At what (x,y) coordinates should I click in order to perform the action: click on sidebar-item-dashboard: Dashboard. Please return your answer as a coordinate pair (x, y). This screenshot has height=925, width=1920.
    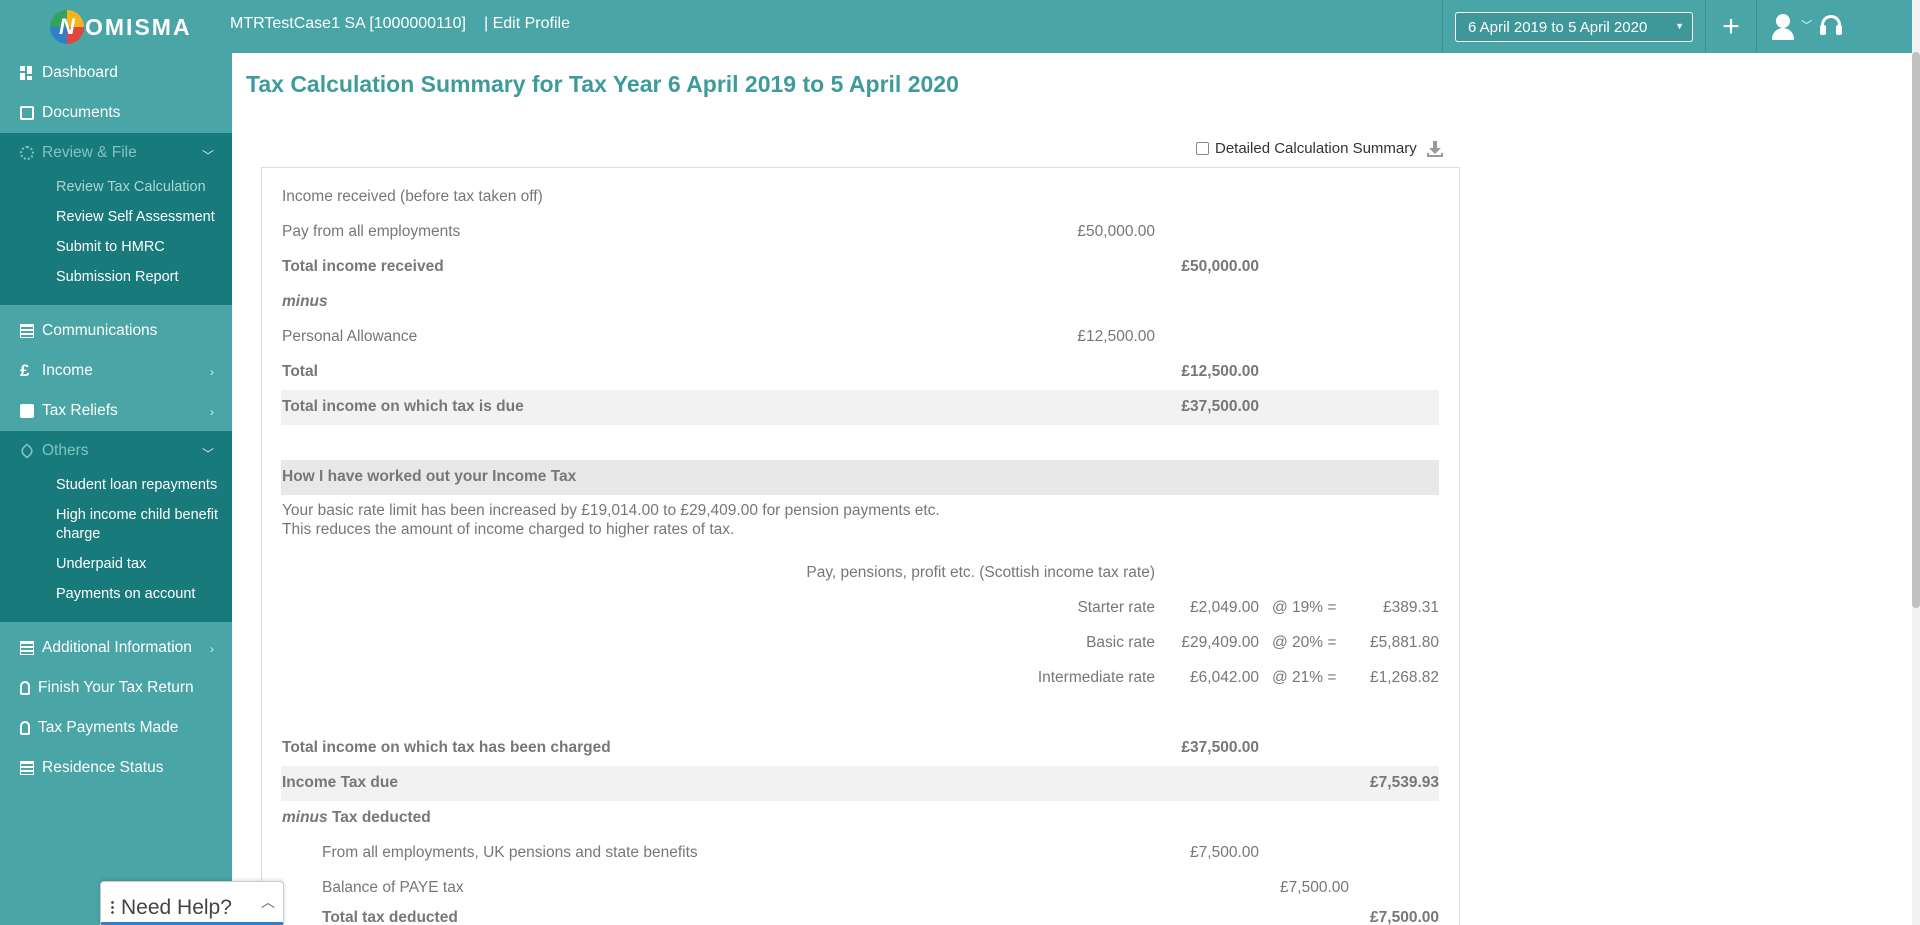
    Looking at the image, I should click on (116, 73).